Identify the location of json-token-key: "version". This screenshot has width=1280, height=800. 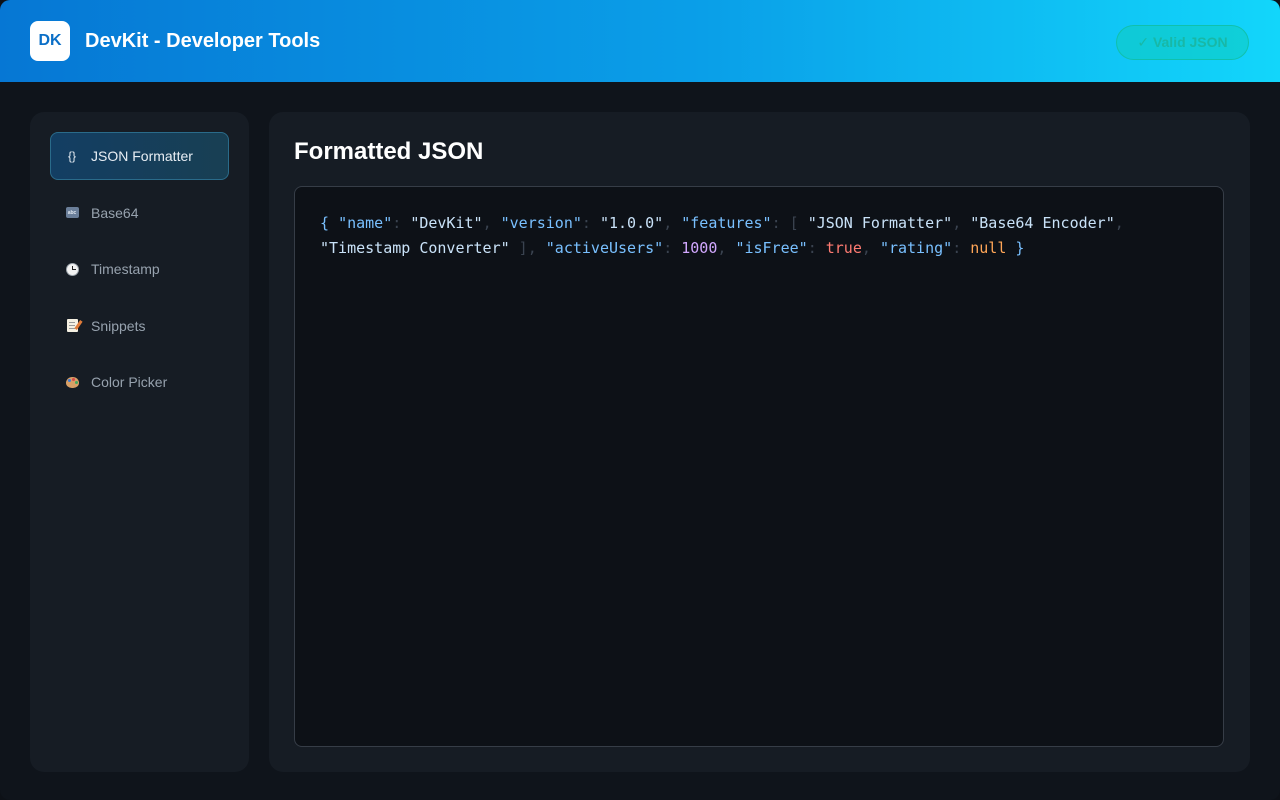
(541, 223).